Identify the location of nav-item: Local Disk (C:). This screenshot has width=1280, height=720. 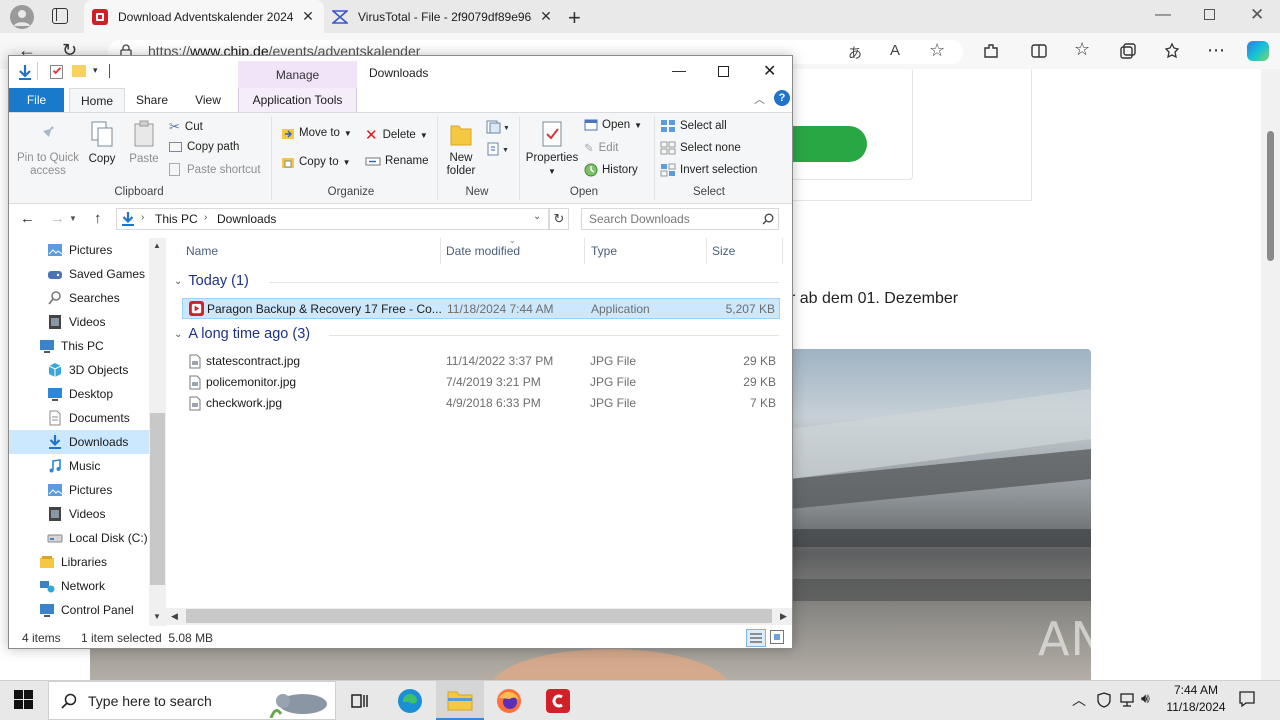
(79, 538).